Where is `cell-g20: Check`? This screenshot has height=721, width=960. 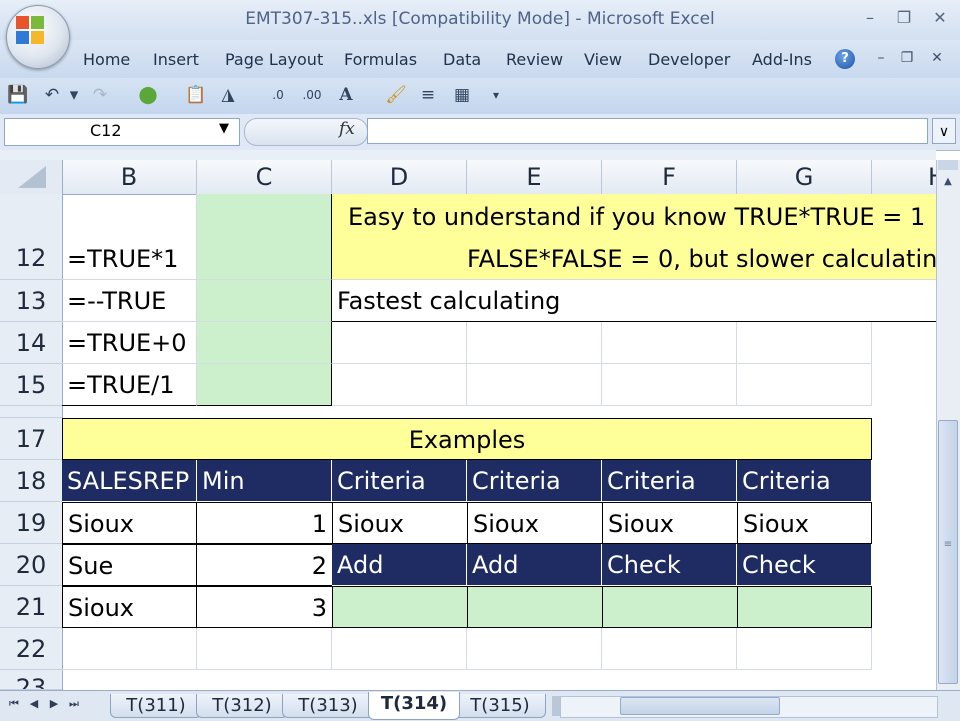 cell-g20: Check is located at coordinates (804, 565).